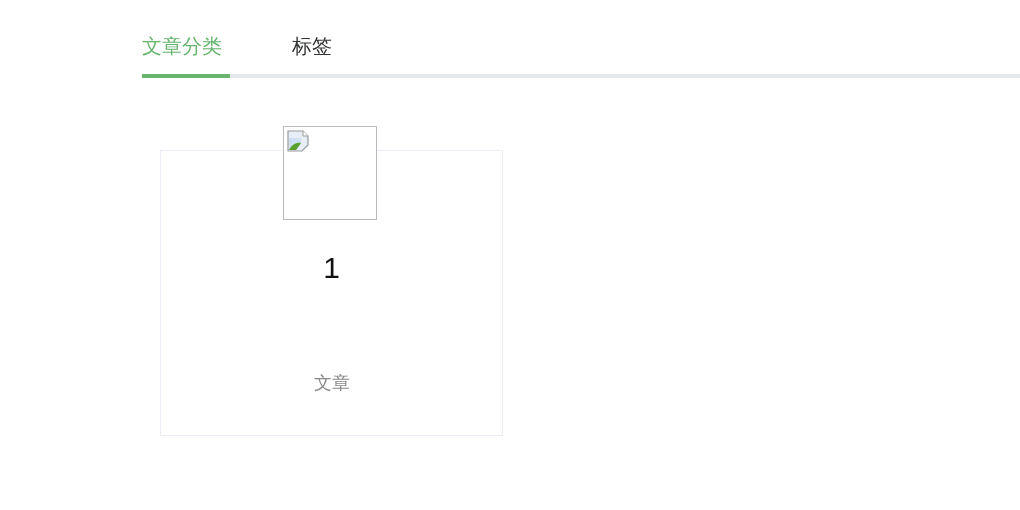  Describe the element at coordinates (331, 268) in the screenshot. I see `count-number: 1` at that location.